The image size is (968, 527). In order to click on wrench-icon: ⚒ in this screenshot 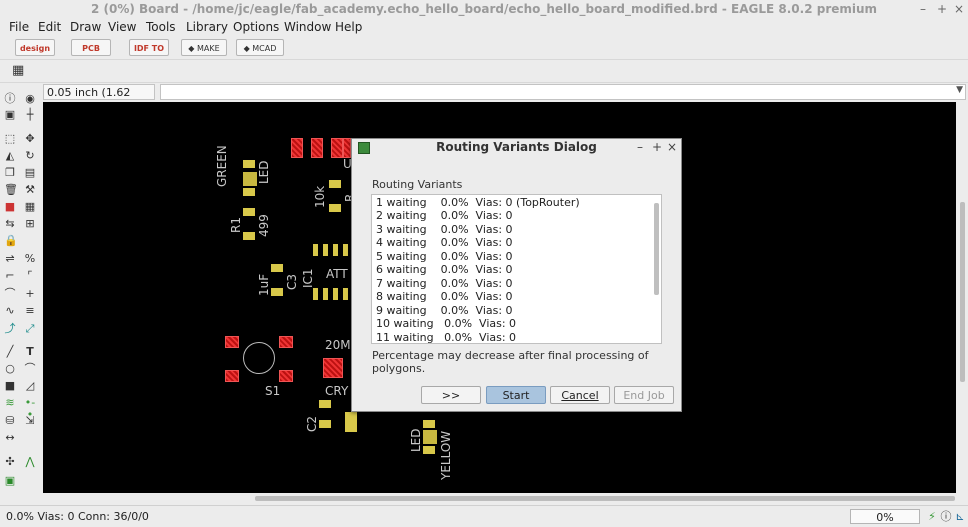, I will do `click(30, 190)`.